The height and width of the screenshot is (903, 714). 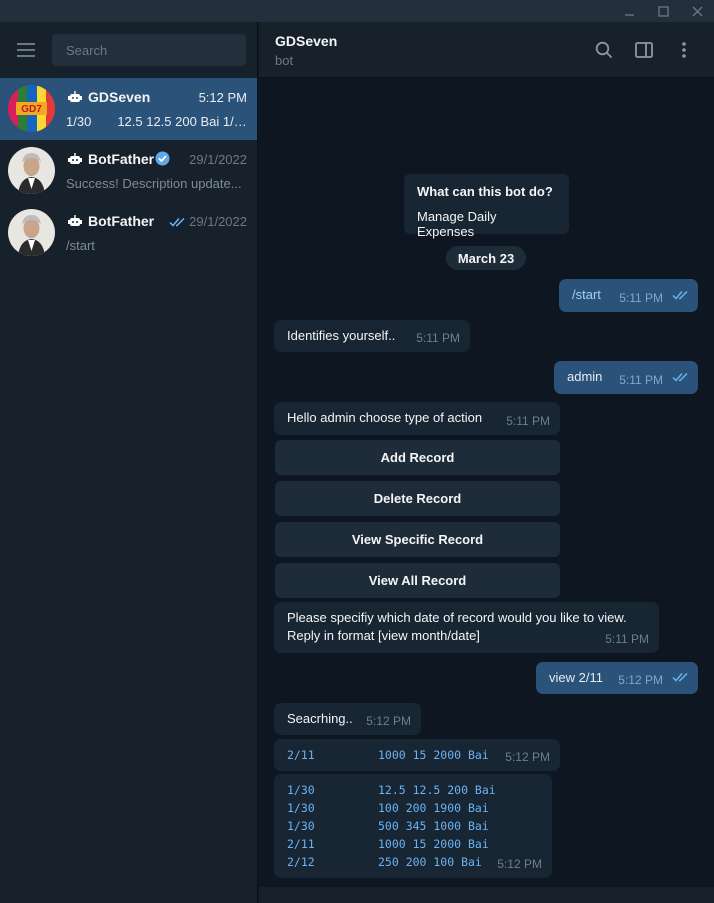 I want to click on svg-text: GD7, so click(x=31, y=109).